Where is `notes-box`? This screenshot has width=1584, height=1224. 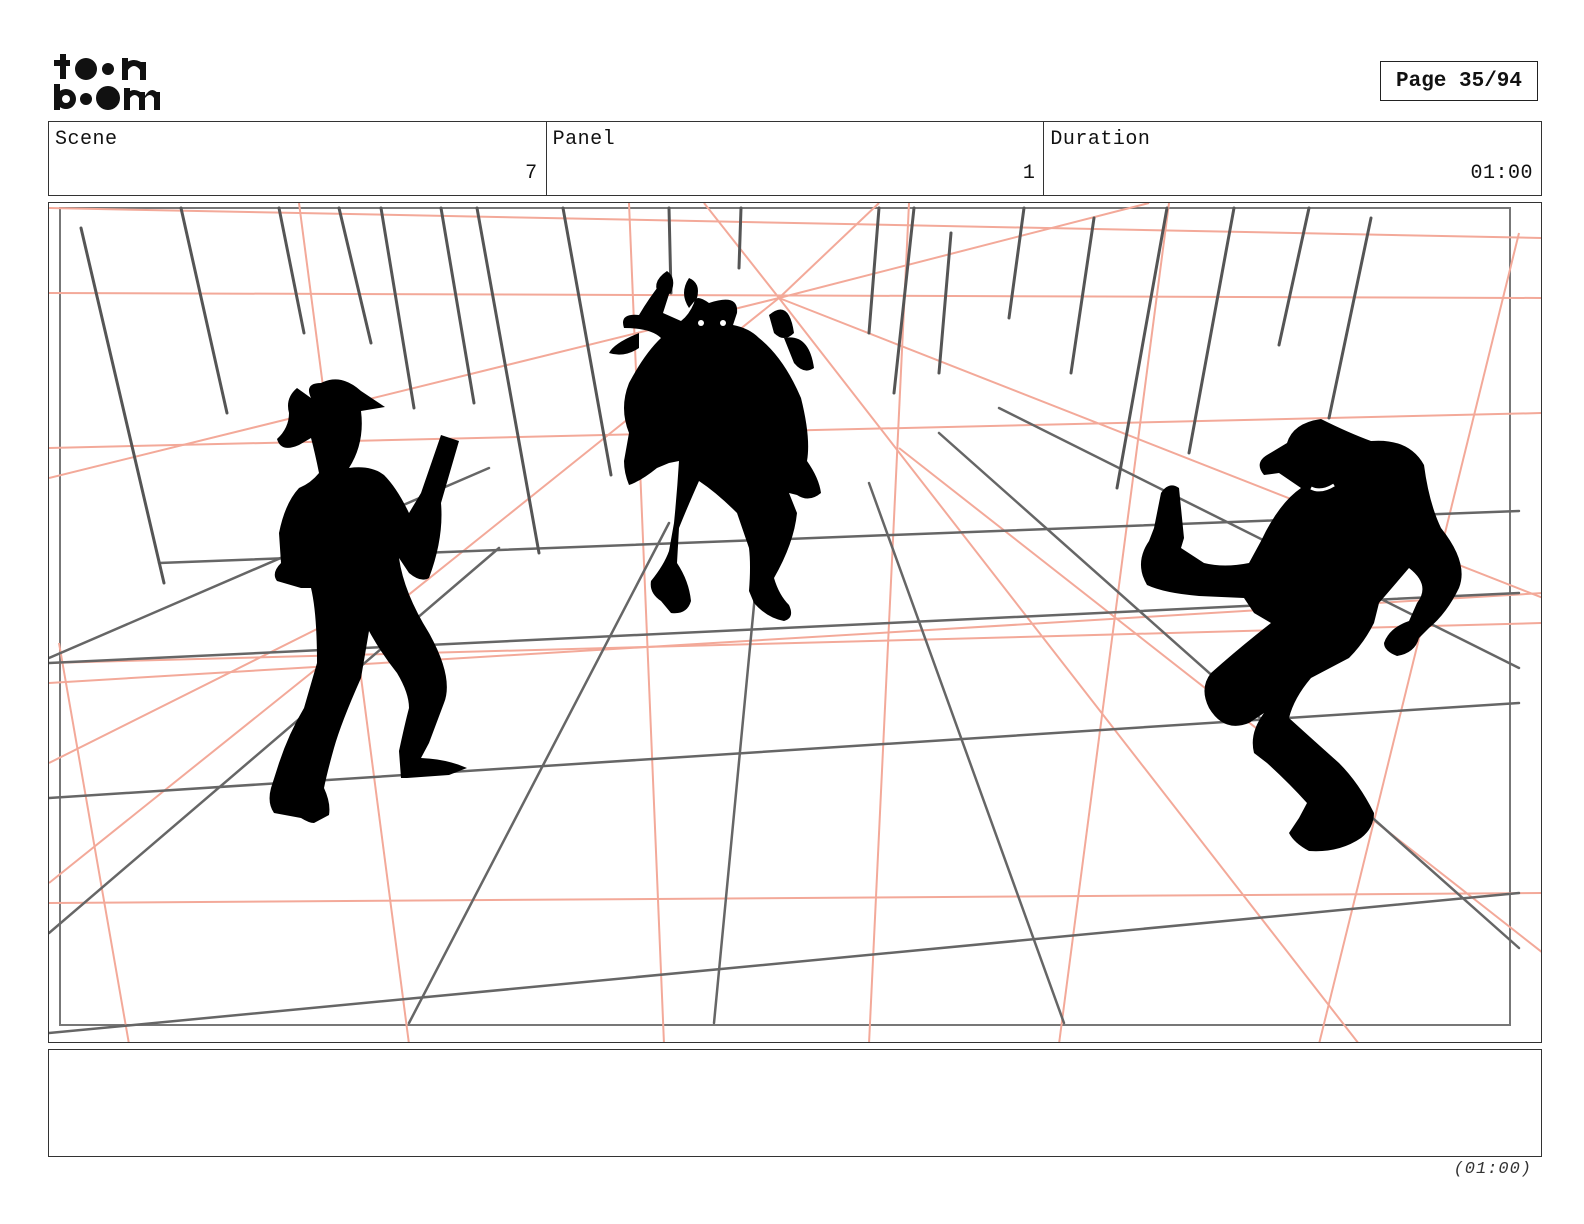
notes-box is located at coordinates (795, 1103).